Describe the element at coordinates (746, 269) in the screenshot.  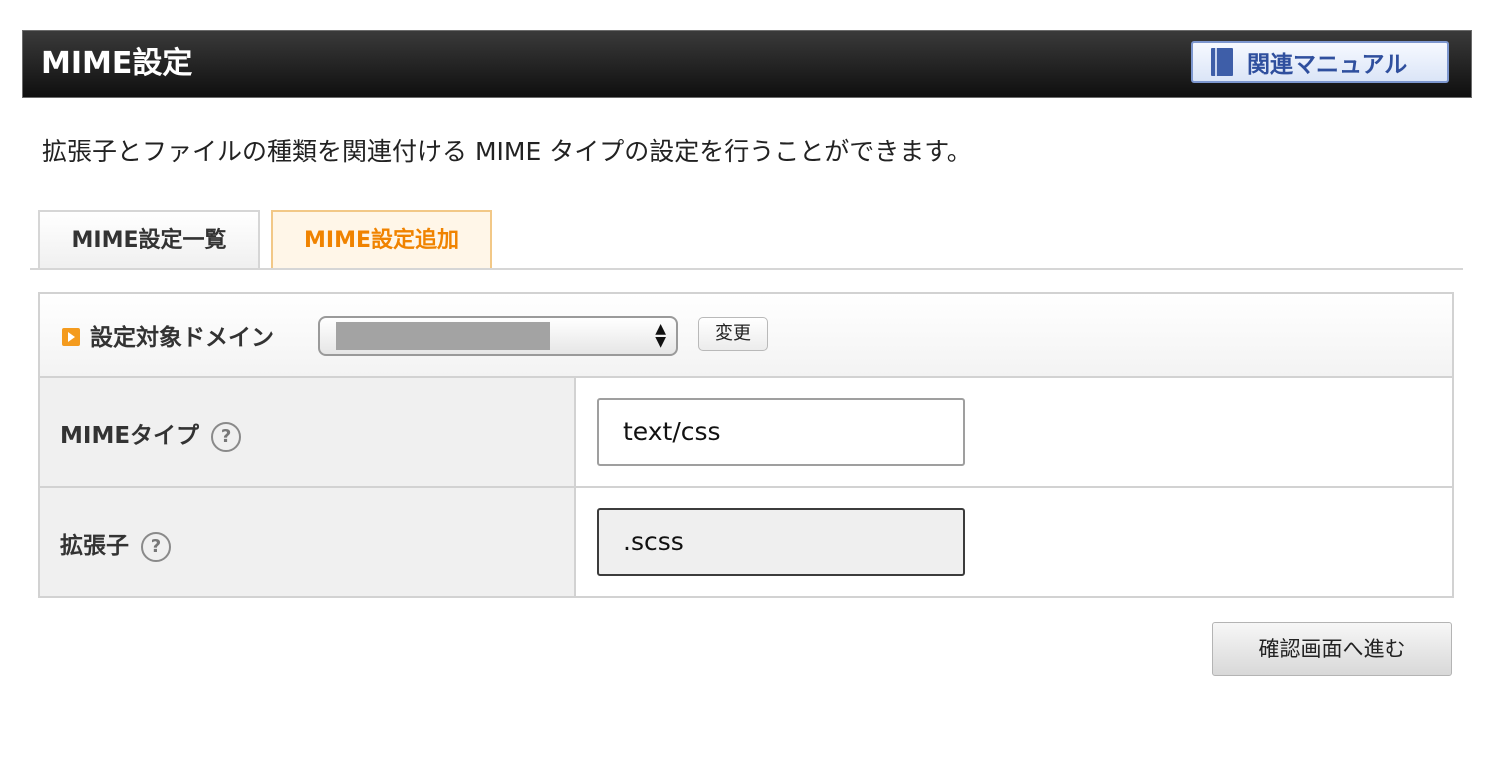
I see `tabs-divider` at that location.